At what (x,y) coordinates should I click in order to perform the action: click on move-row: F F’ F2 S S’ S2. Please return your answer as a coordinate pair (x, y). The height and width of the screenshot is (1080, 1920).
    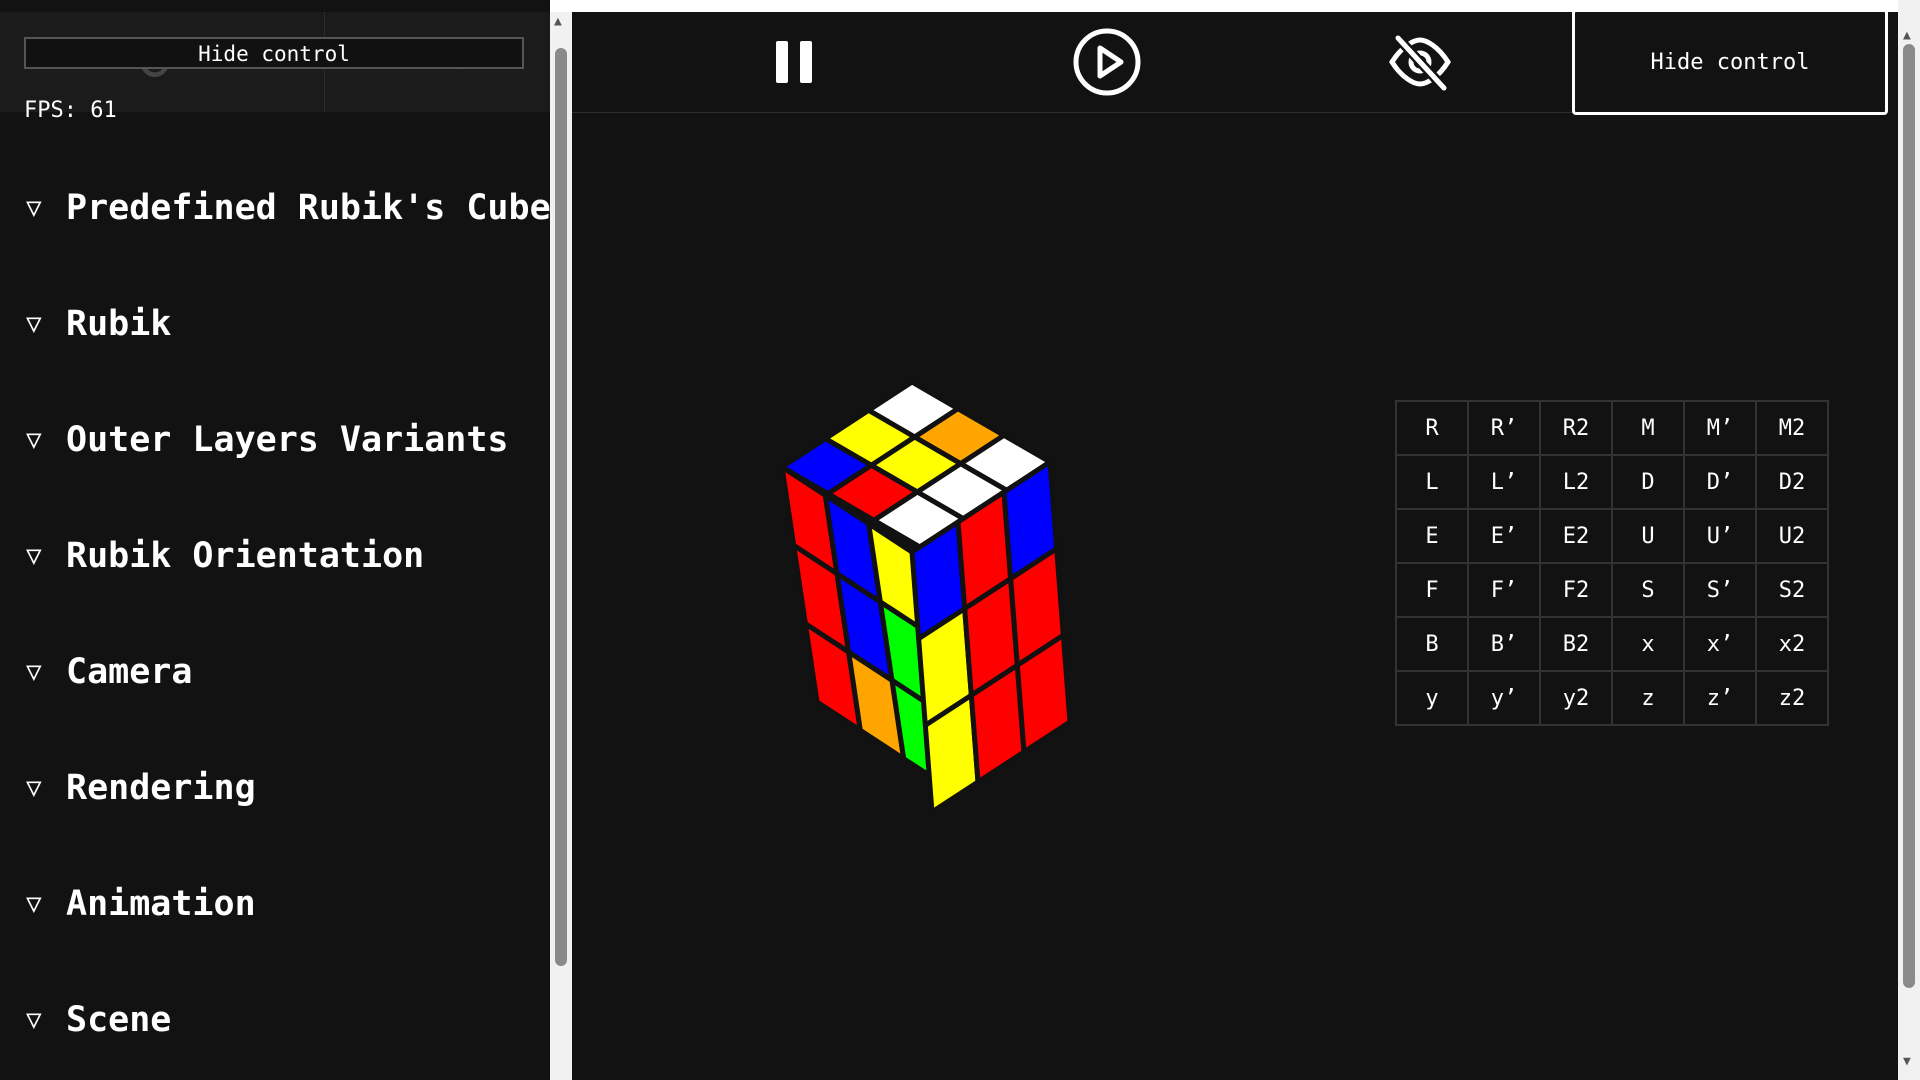
    Looking at the image, I should click on (1612, 590).